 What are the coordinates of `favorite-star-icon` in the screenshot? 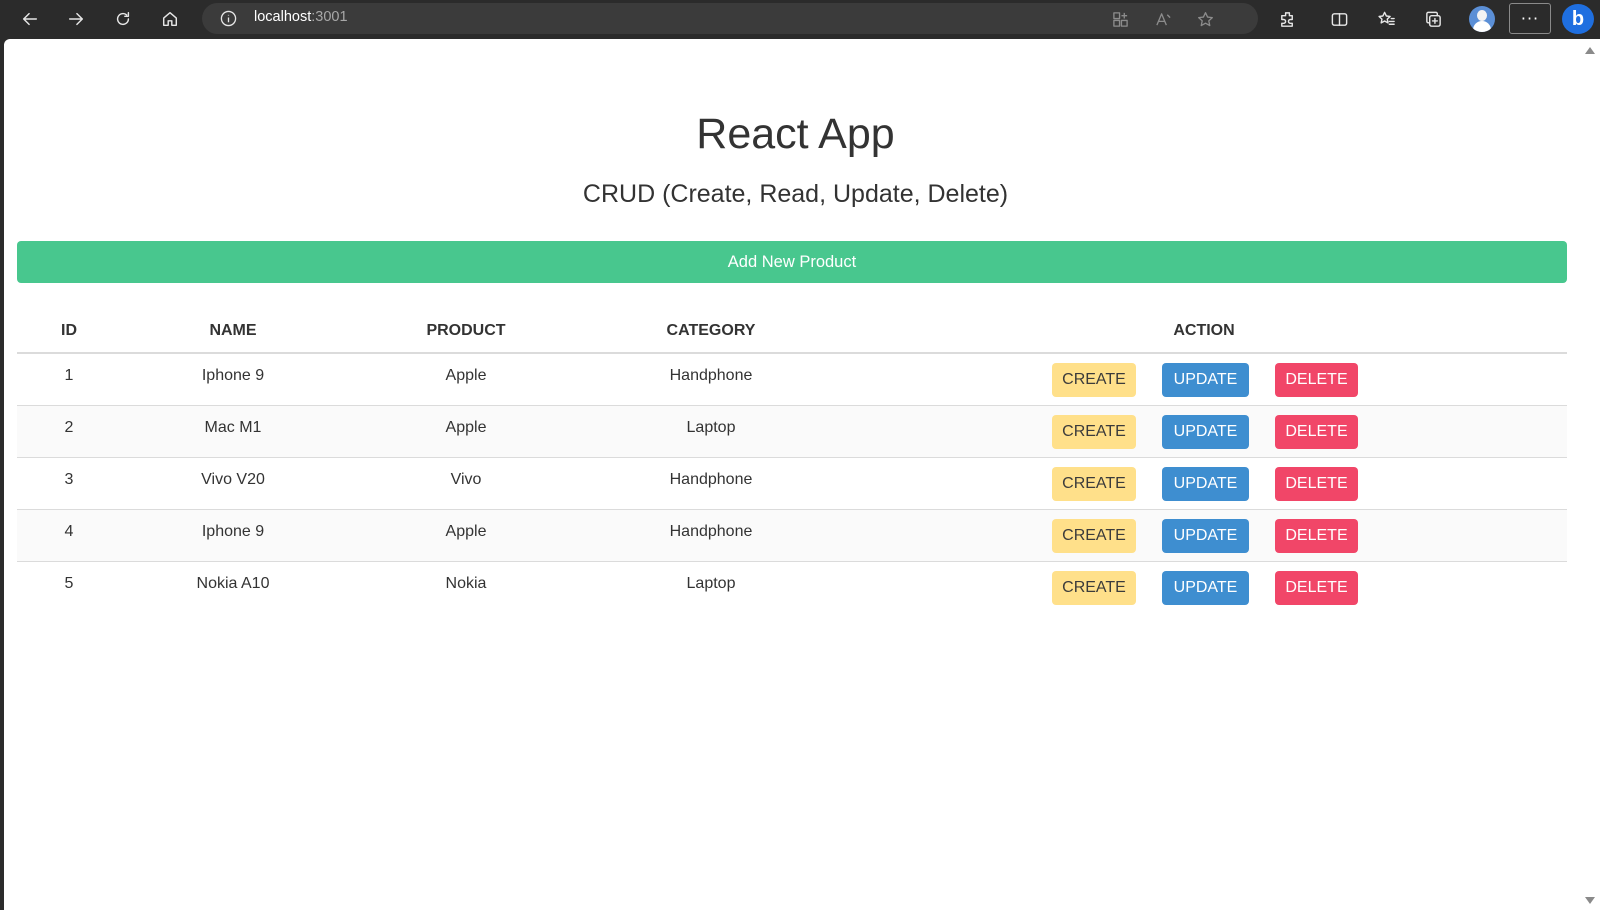 It's located at (1205, 19).